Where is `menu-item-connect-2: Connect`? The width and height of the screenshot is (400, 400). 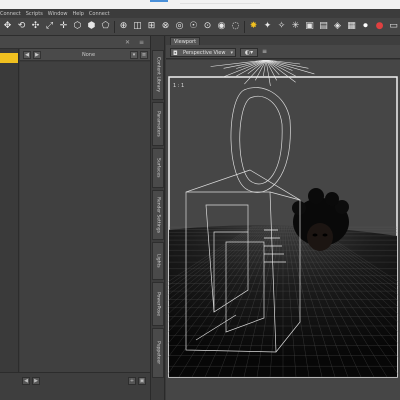 menu-item-connect-2: Connect is located at coordinates (99, 14).